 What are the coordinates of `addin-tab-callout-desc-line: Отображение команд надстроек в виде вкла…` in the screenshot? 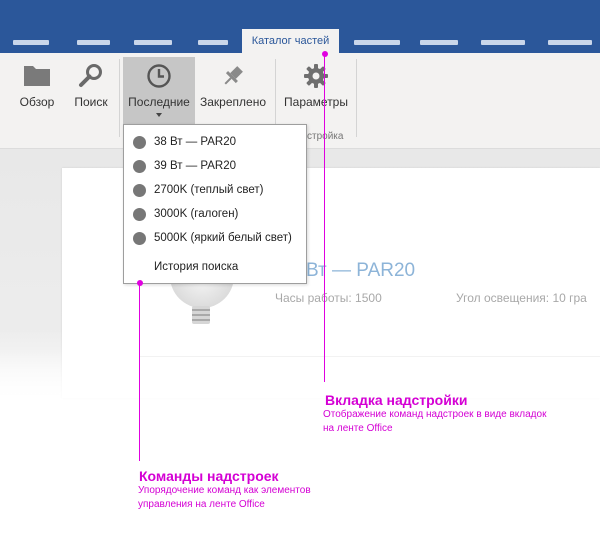 It's located at (435, 414).